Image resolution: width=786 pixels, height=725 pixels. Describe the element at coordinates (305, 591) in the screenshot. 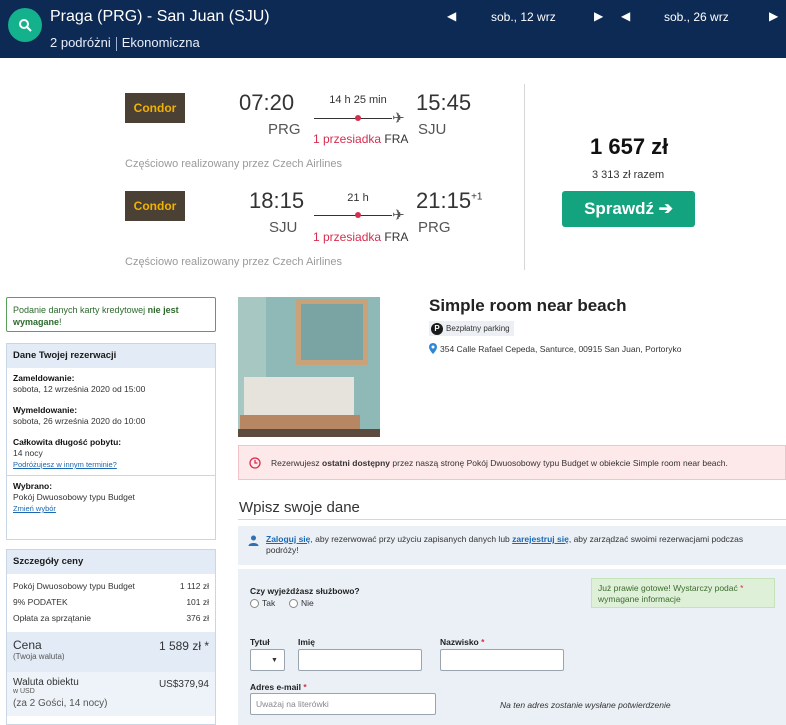

I see `business-trip-question: Czy wyjeżdżasz służbowo?` at that location.